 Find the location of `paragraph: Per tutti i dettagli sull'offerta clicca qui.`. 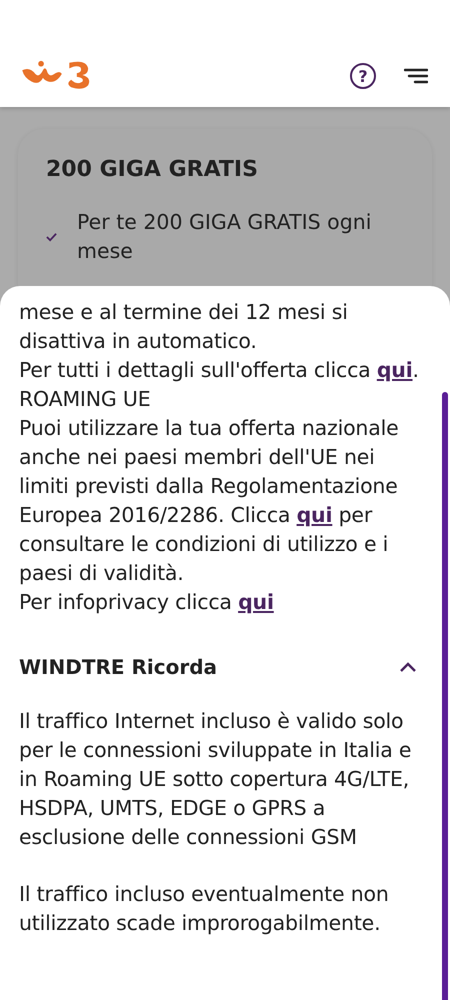

paragraph: Per tutti i dettagli sull'offerta clicca qui. is located at coordinates (219, 370).